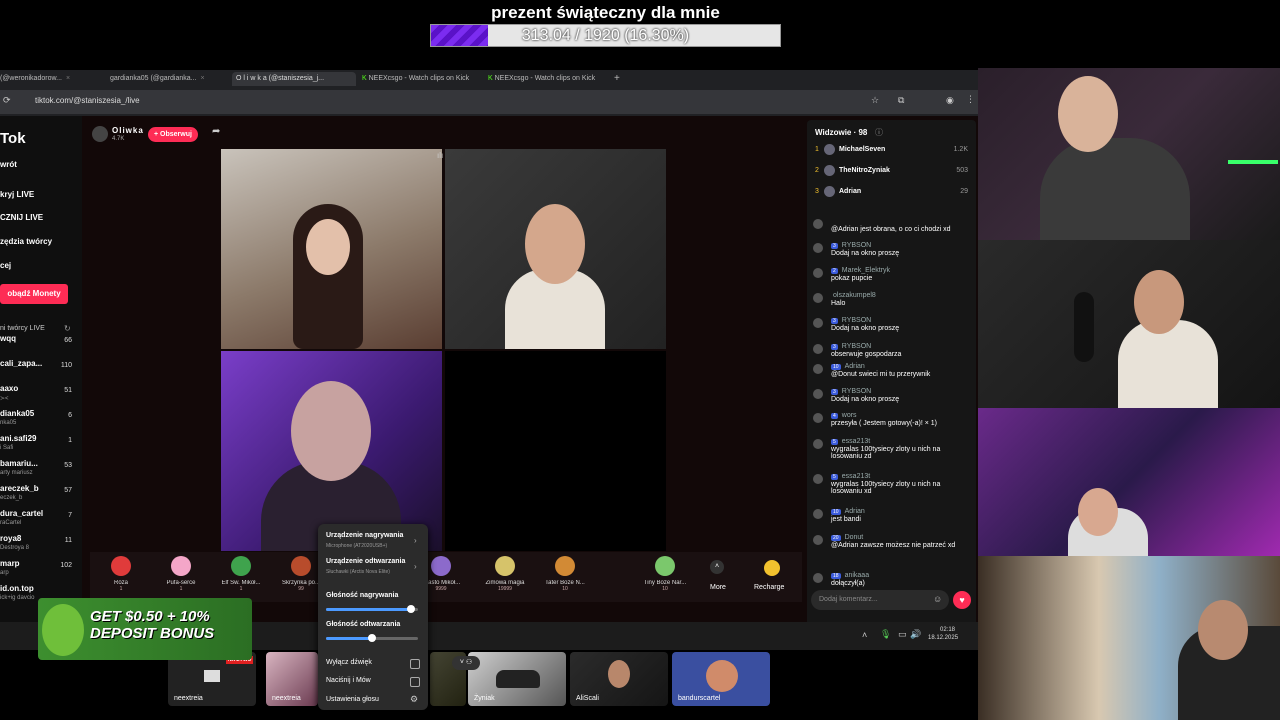  I want to click on participant-thumb: AliScali, so click(619, 679).